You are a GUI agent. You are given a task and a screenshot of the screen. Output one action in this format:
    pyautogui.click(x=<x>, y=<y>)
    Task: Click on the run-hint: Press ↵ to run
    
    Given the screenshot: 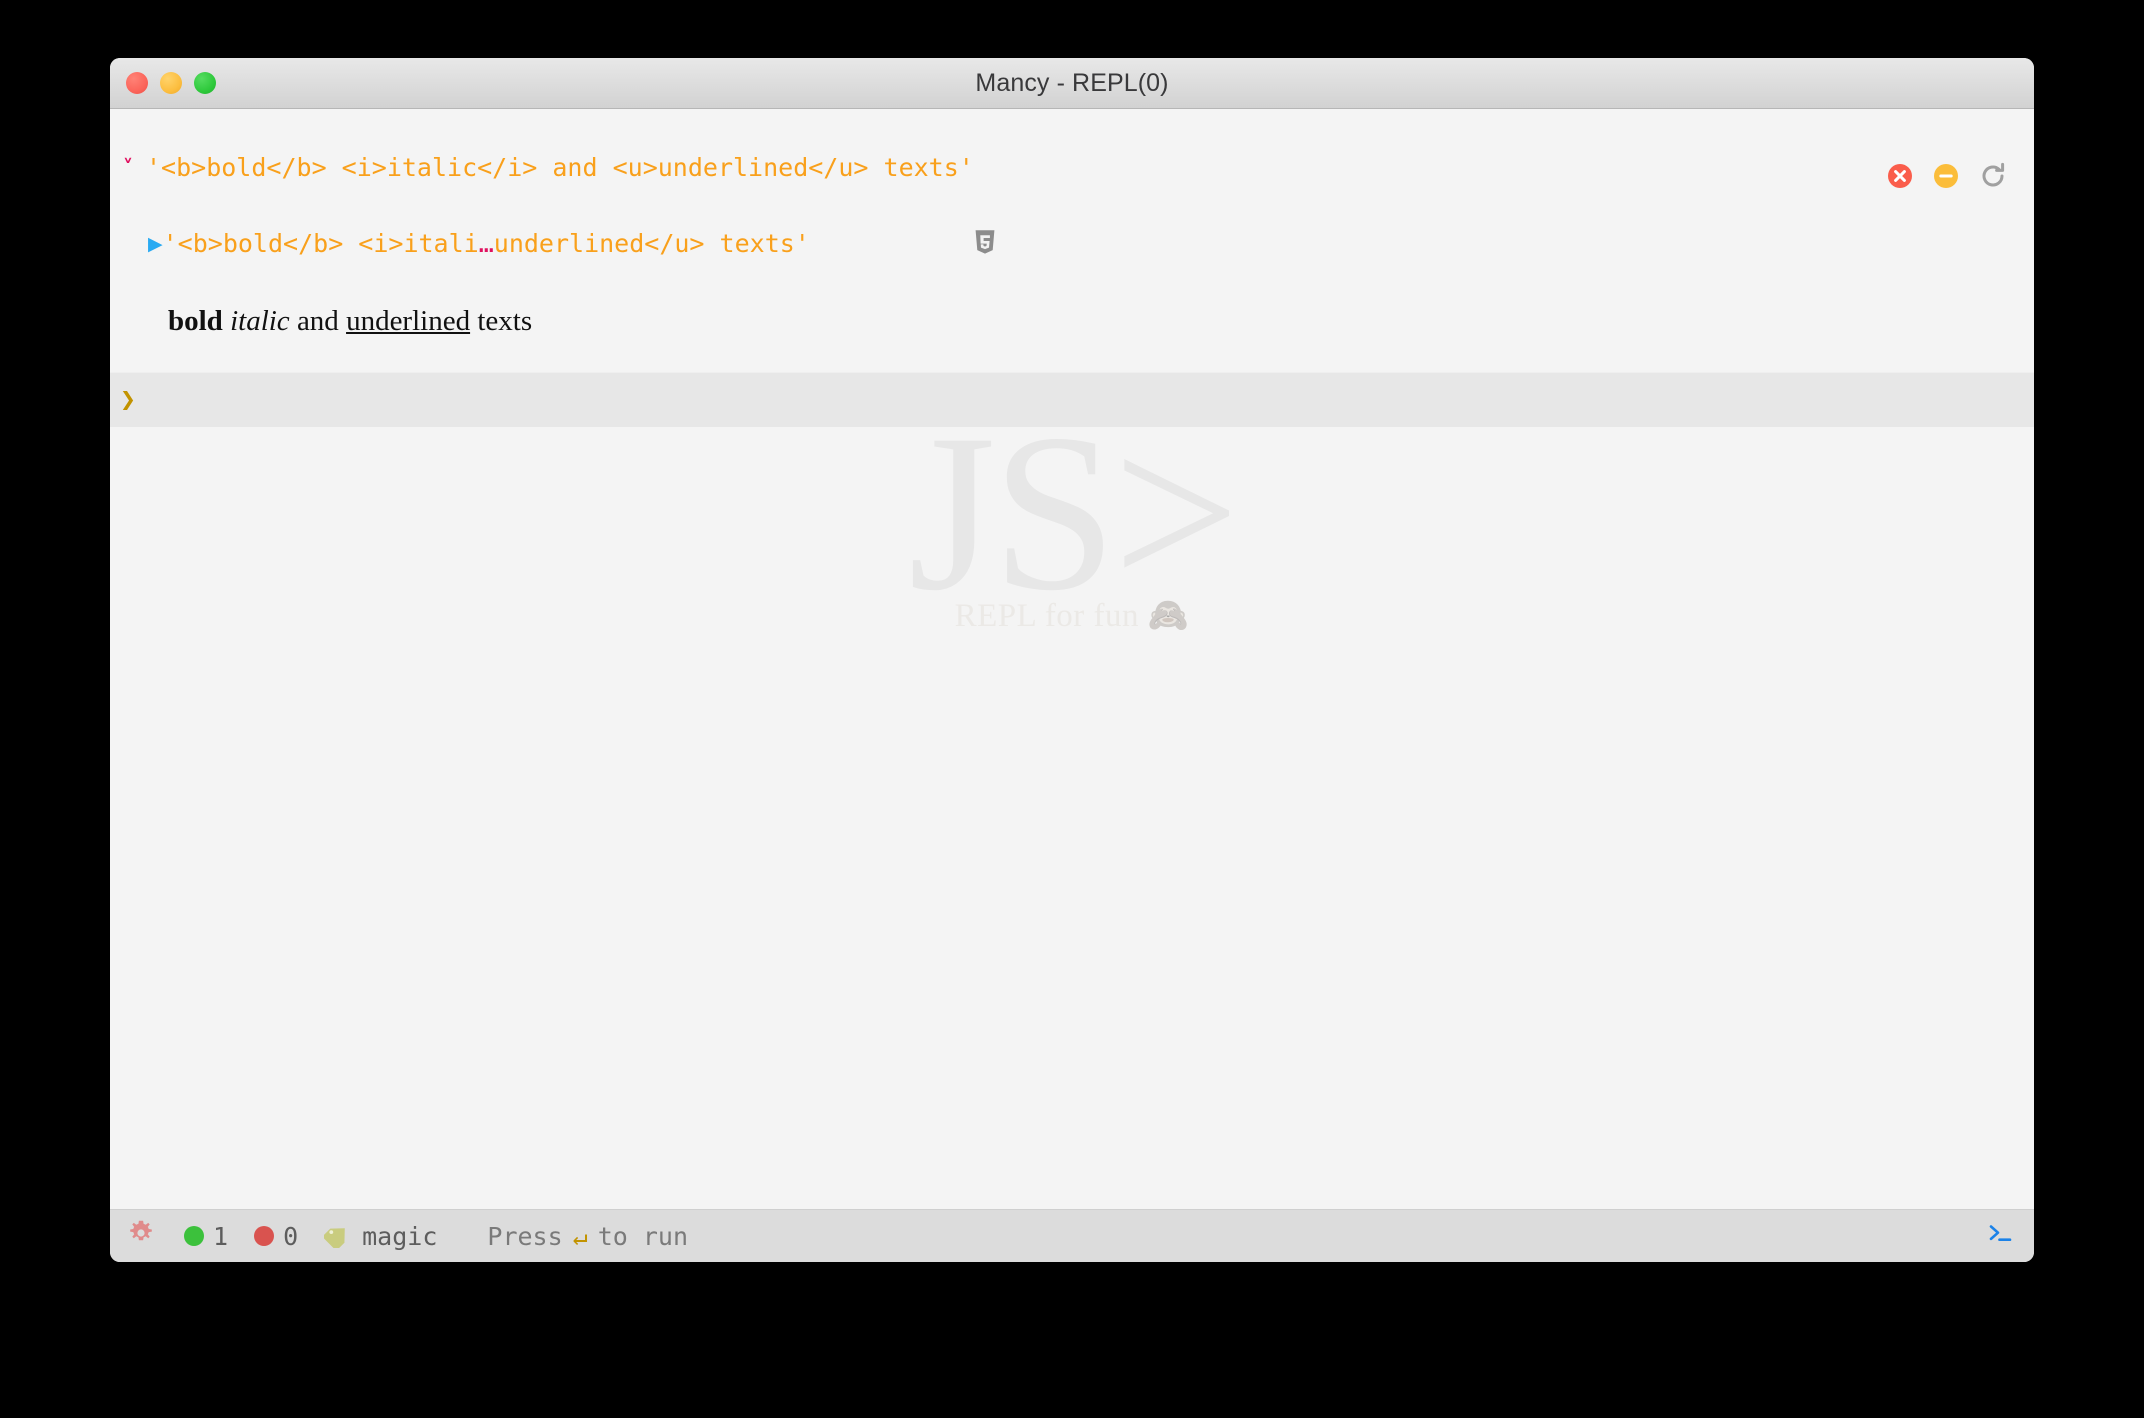 What is the action you would take?
    pyautogui.click(x=587, y=1236)
    